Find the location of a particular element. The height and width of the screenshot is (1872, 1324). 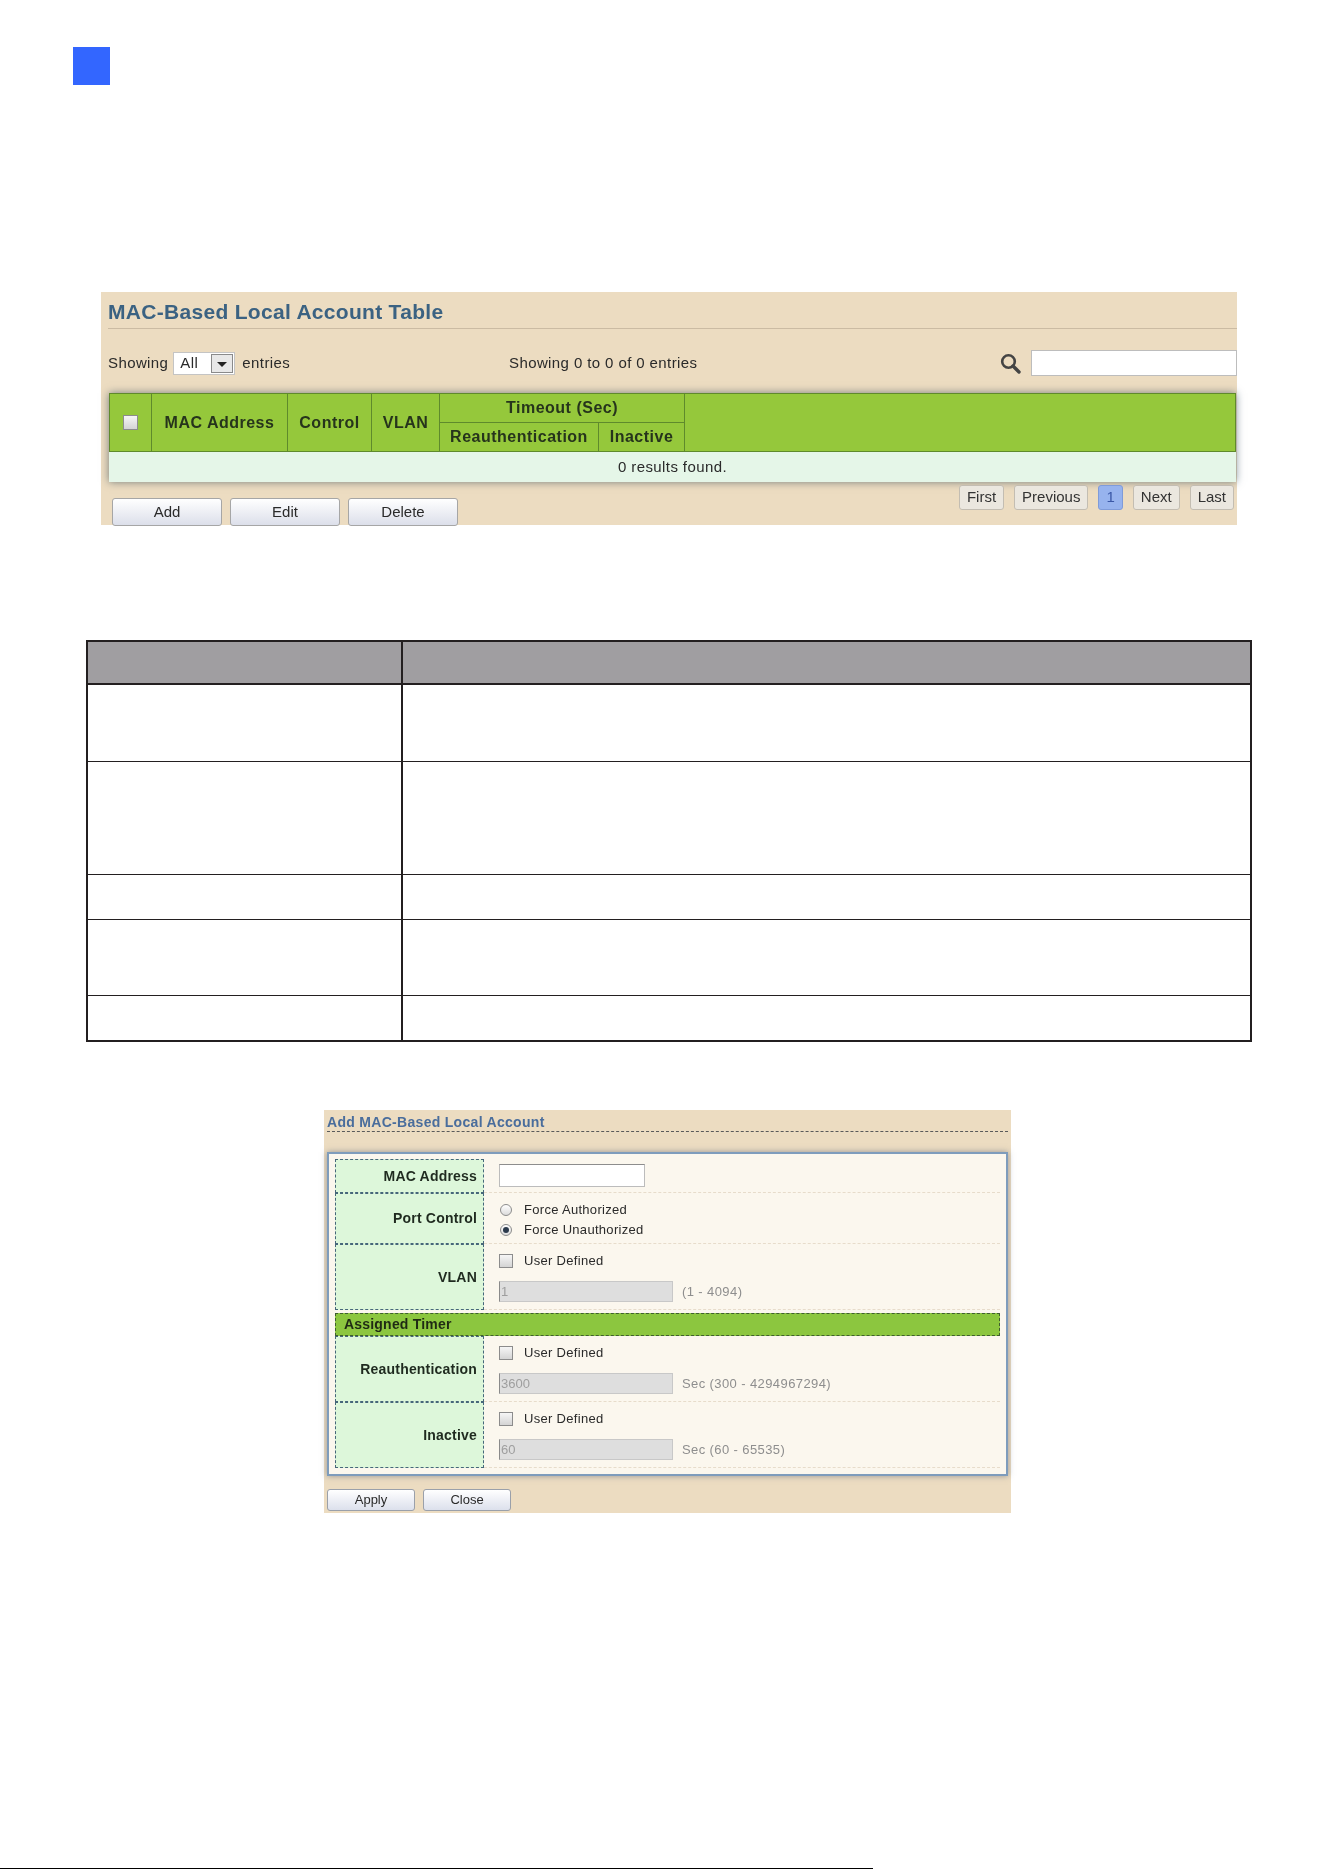

form-title: Add MAC-Based Local Account is located at coordinates (436, 1122).